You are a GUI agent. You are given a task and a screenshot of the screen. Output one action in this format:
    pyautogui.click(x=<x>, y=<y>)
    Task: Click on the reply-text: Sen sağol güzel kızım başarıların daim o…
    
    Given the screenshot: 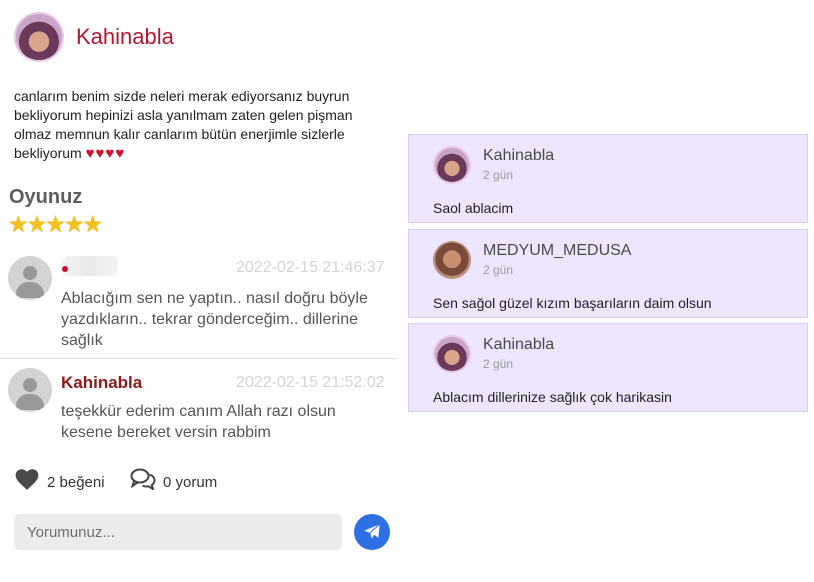 What is the action you would take?
    pyautogui.click(x=572, y=303)
    